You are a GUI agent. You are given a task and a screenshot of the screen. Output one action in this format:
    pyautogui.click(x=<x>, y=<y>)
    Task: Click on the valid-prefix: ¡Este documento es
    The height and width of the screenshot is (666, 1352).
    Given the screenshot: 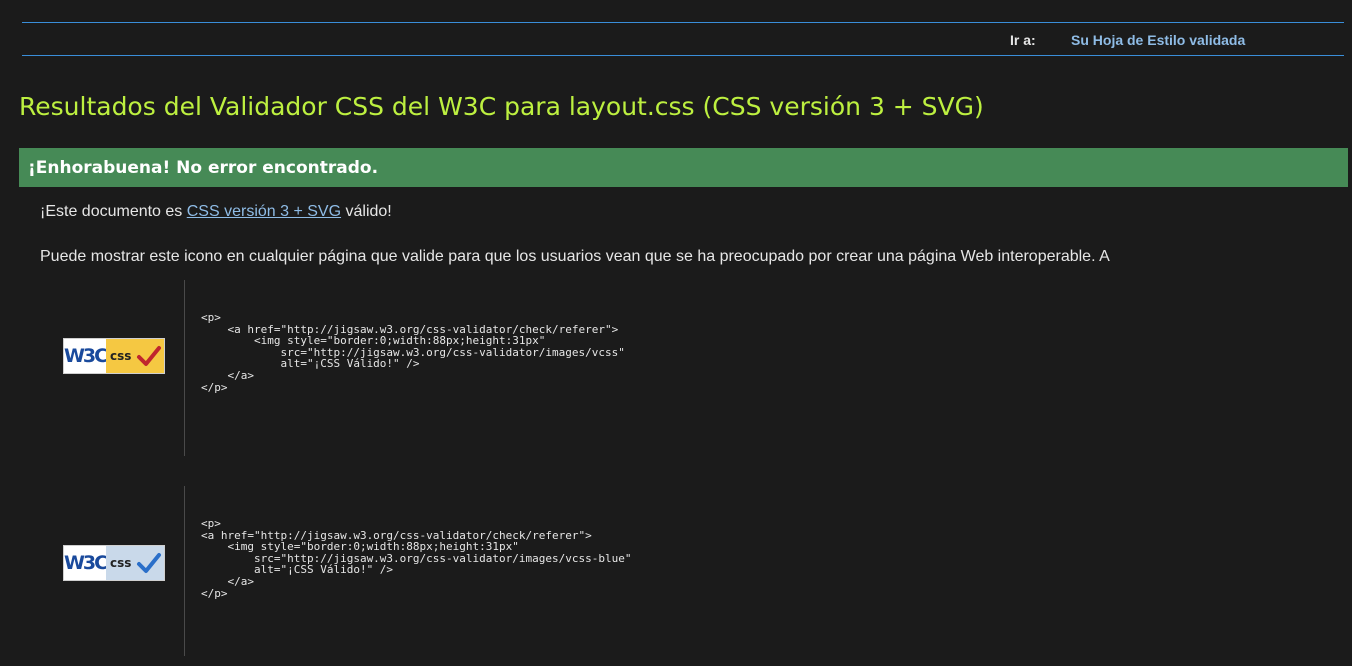 What is the action you would take?
    pyautogui.click(x=113, y=211)
    